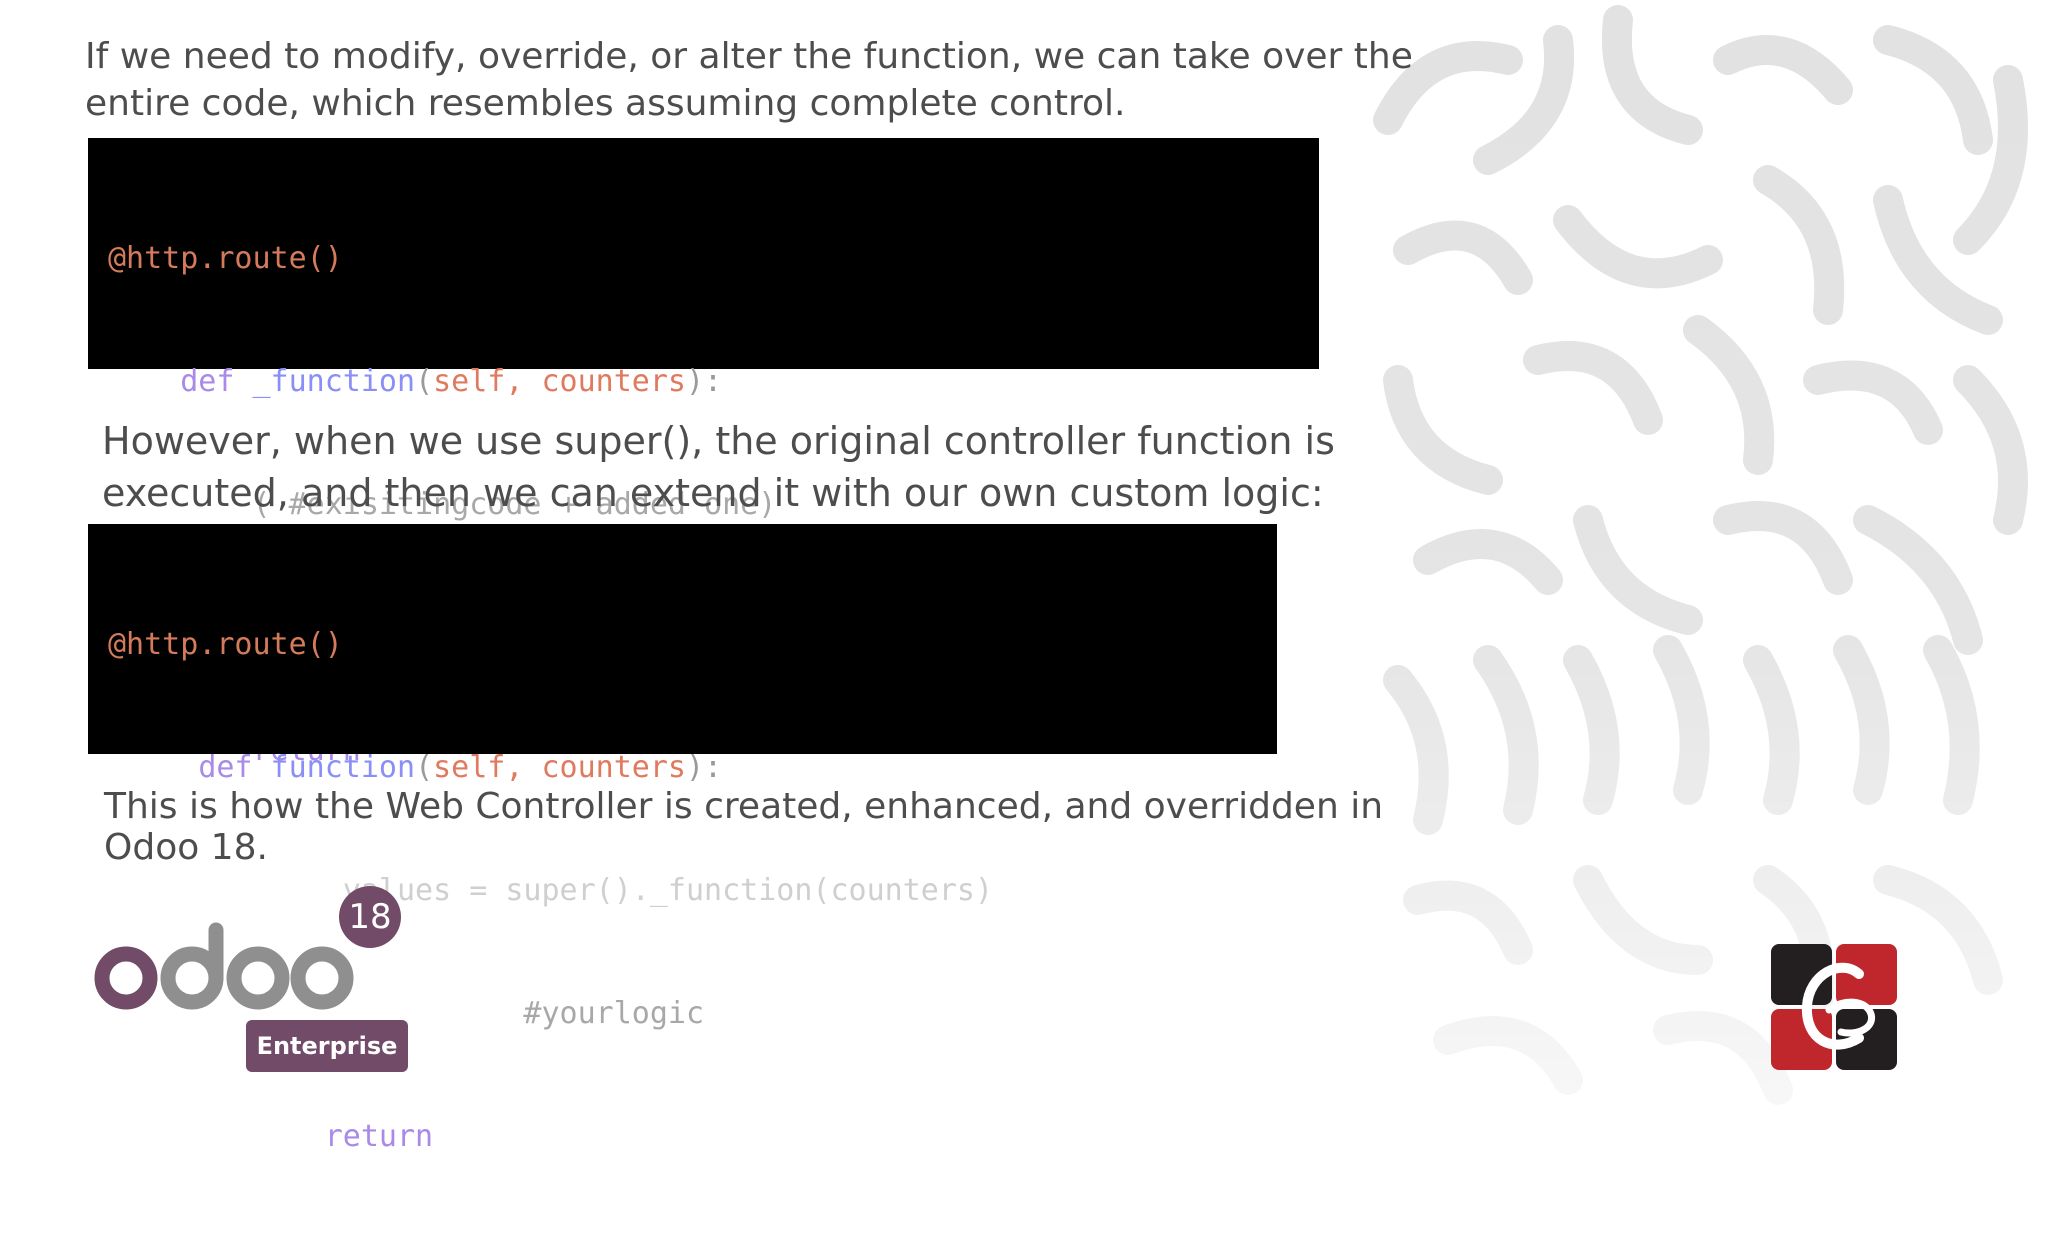 This screenshot has height=1239, width=2048. Describe the element at coordinates (370, 917) in the screenshot. I see `version-badge: 18` at that location.